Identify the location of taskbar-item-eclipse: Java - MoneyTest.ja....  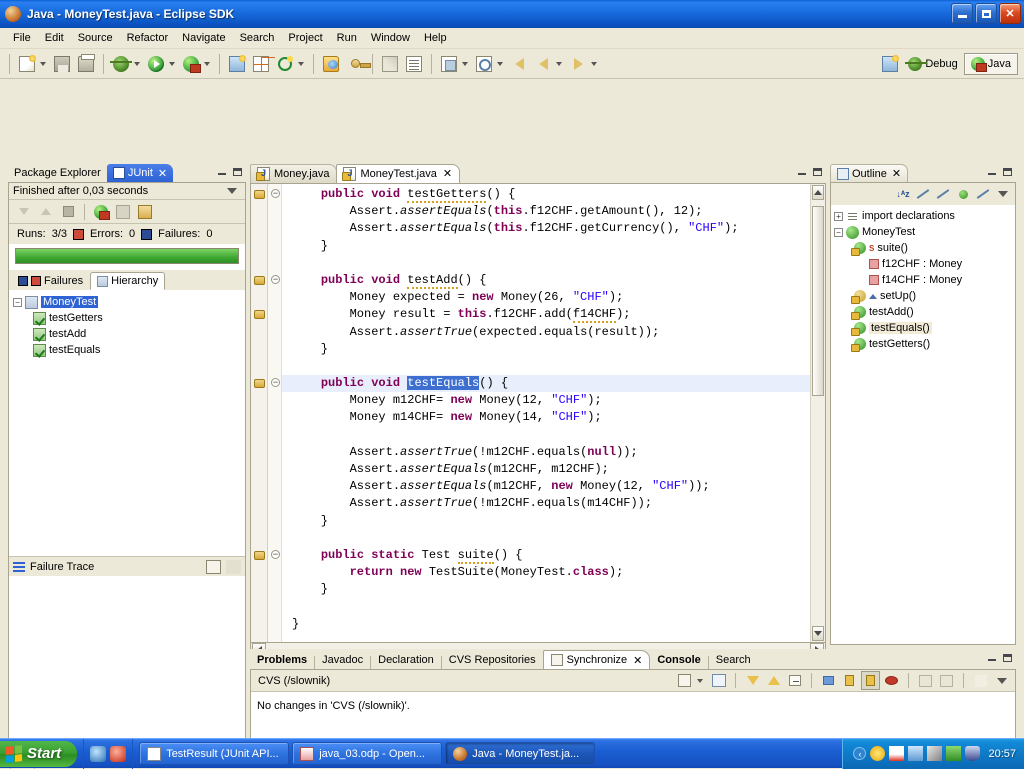
(520, 753).